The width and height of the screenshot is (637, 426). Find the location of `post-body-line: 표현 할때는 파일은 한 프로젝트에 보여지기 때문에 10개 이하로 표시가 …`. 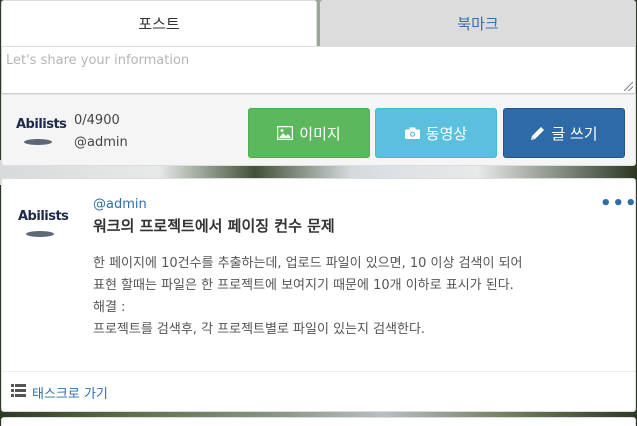

post-body-line: 표현 할때는 파일은 한 프로젝트에 보여지기 때문에 10개 이하로 표시가 … is located at coordinates (303, 285).